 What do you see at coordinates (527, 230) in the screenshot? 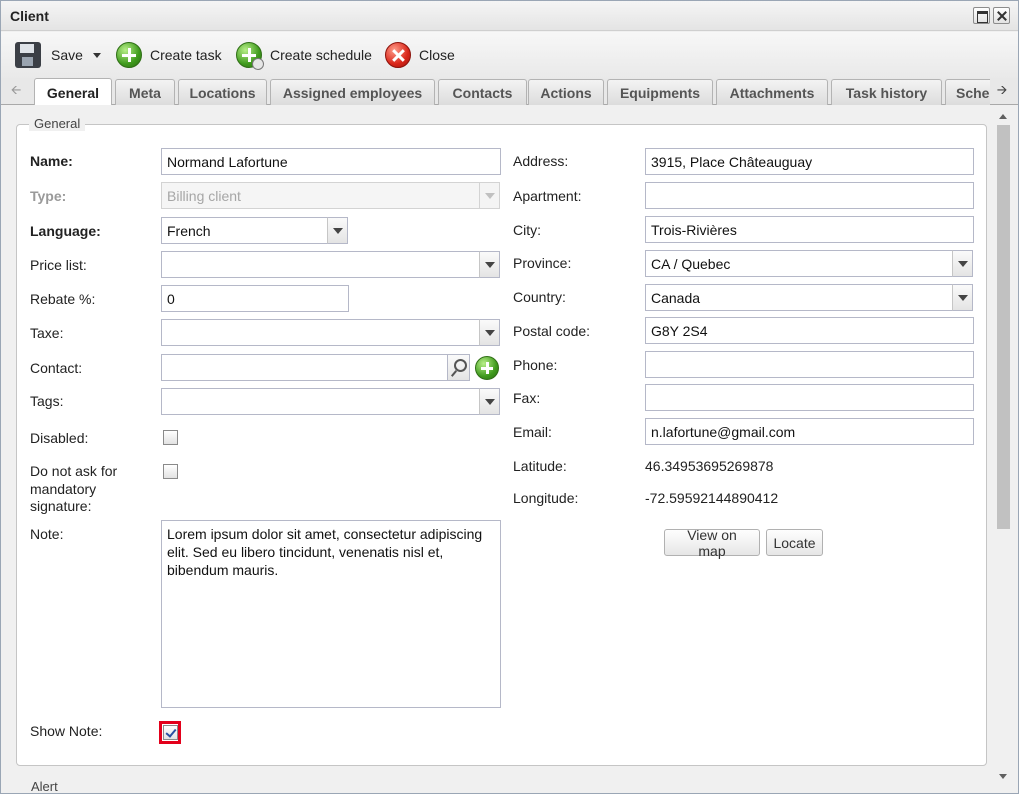
I see `city-label: City:` at bounding box center [527, 230].